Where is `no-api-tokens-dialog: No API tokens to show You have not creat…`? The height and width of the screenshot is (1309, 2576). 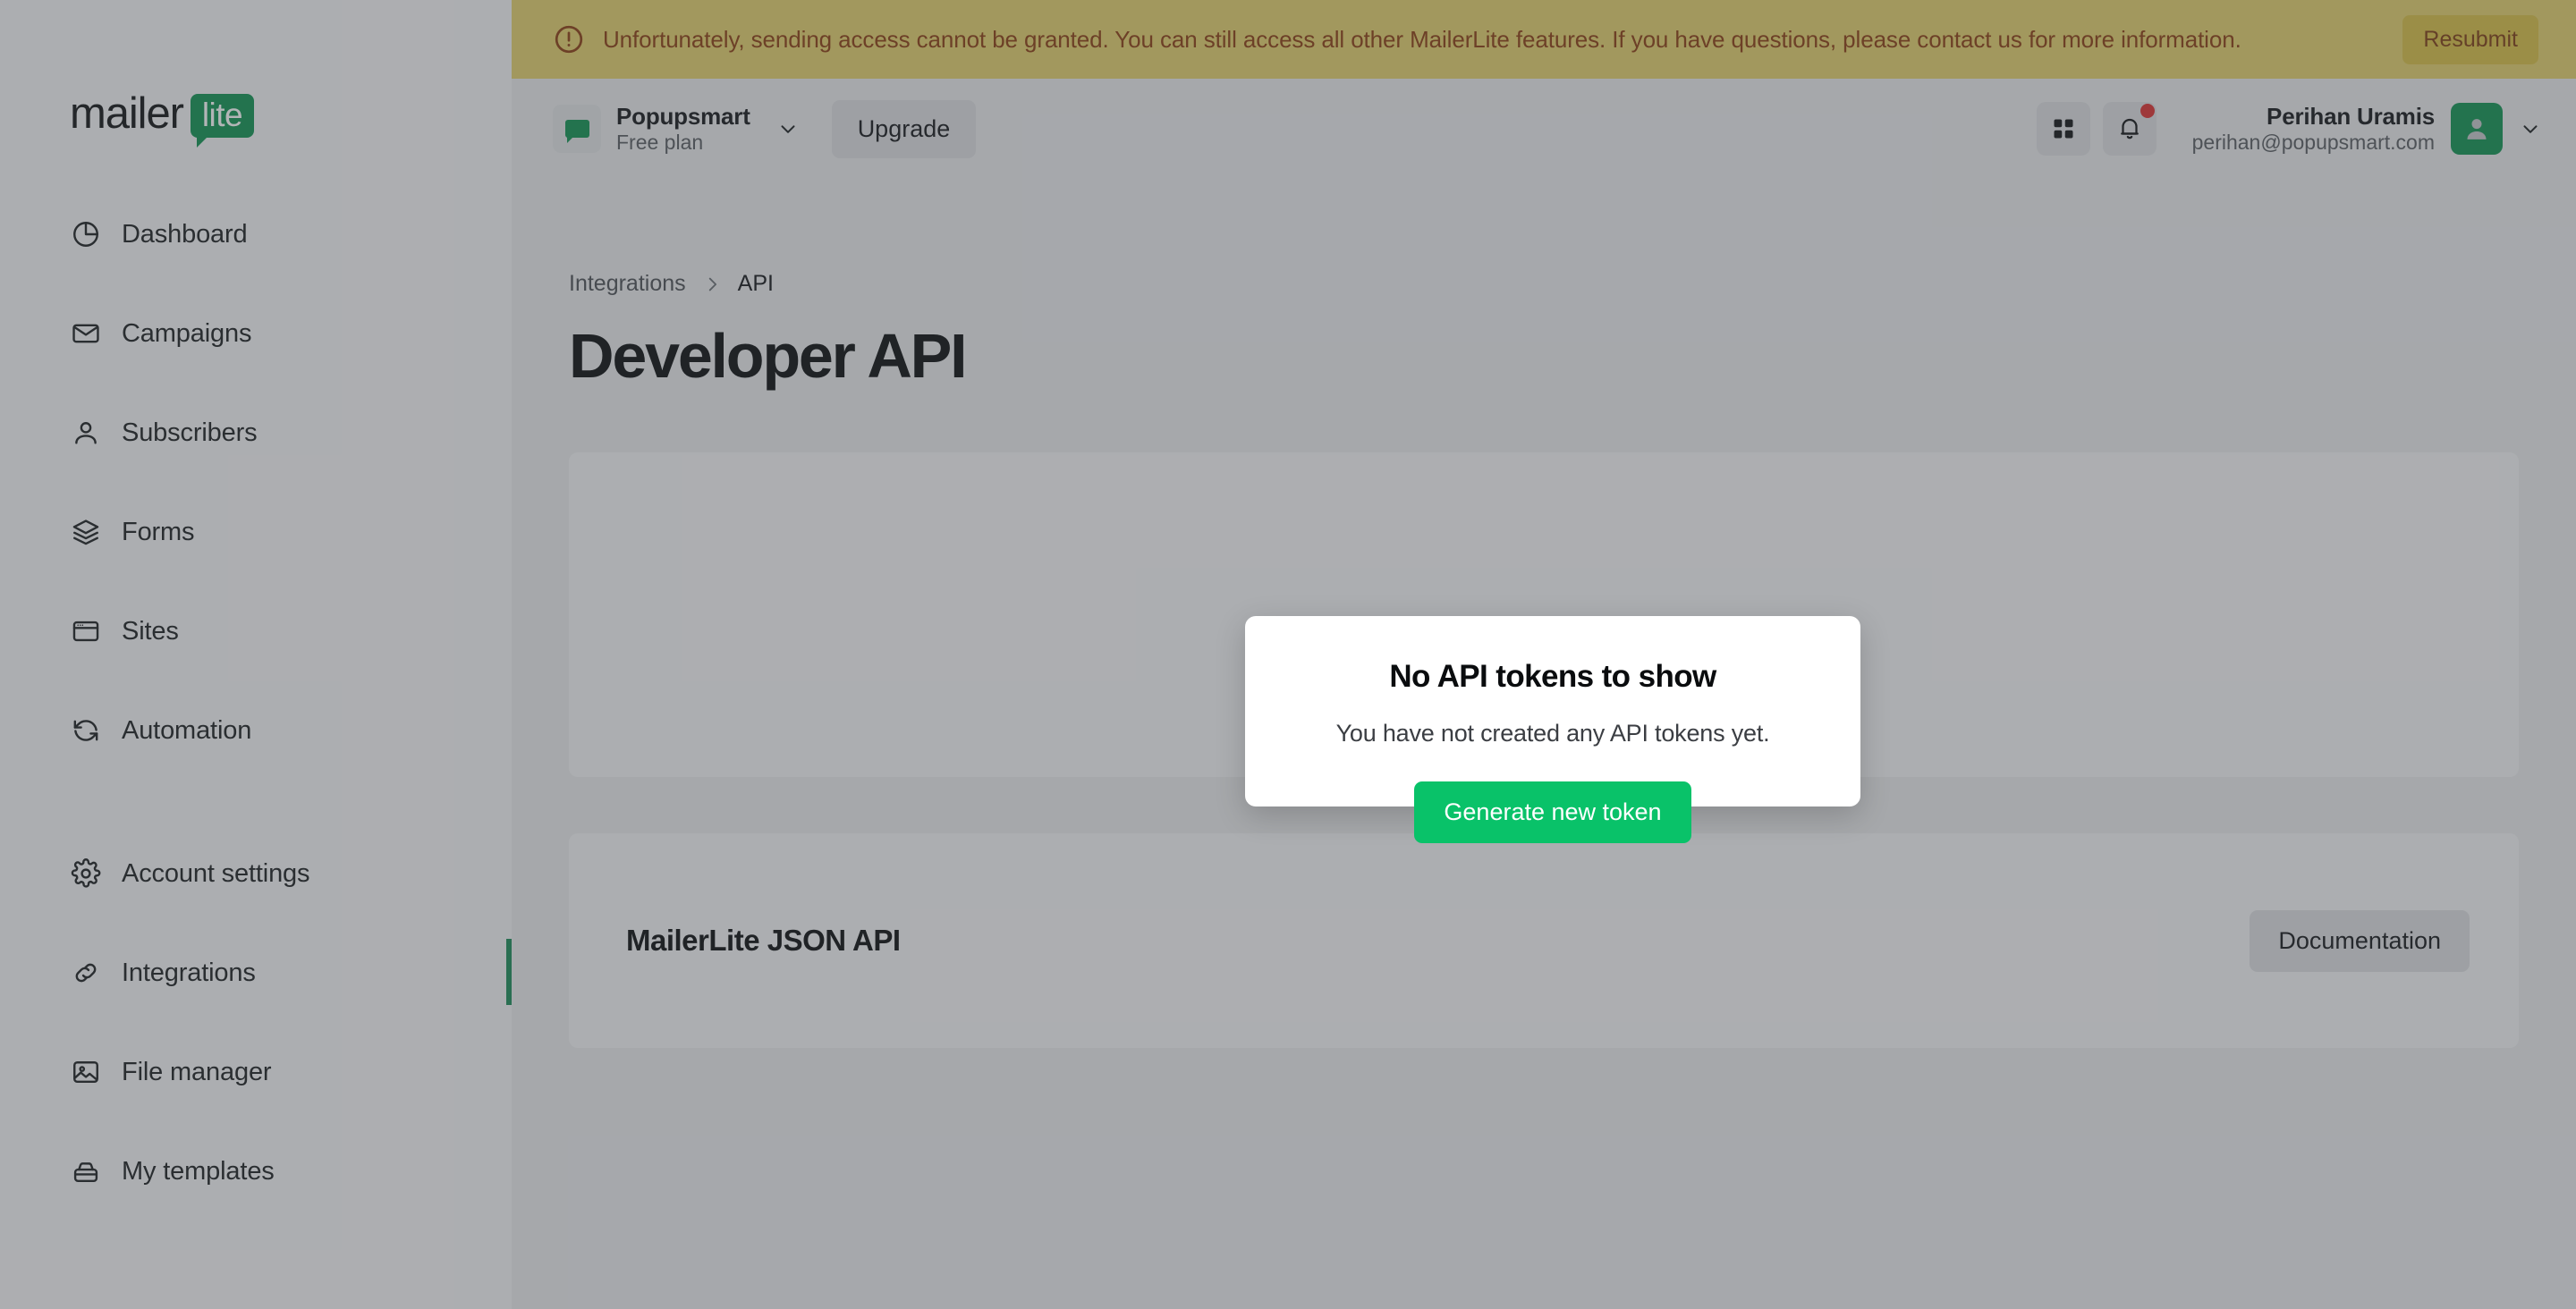
no-api-tokens-dialog: No API tokens to show You have not creat… is located at coordinates (1552, 729).